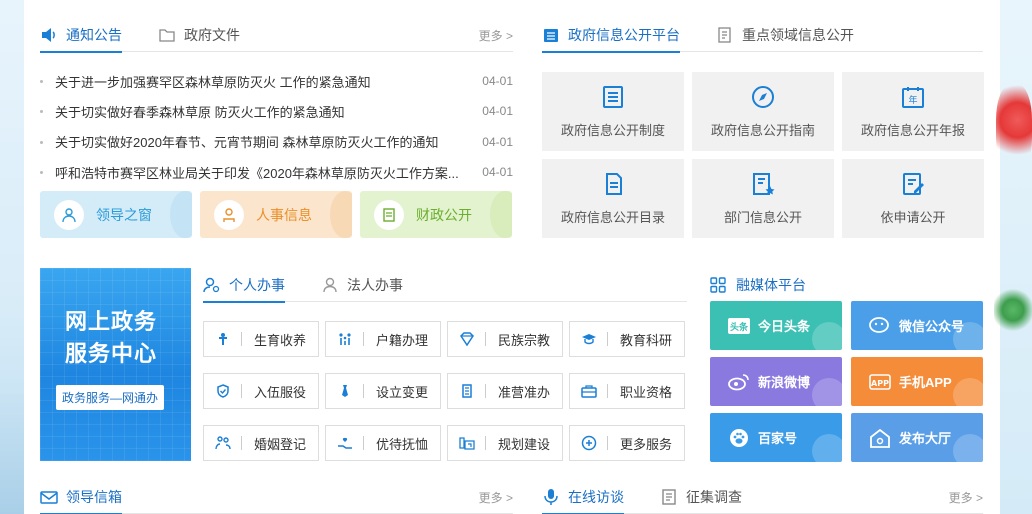 Image resolution: width=1032 pixels, height=514 pixels. Describe the element at coordinates (624, 34) in the screenshot. I see `tab-label: 政府信息公开平台` at that location.